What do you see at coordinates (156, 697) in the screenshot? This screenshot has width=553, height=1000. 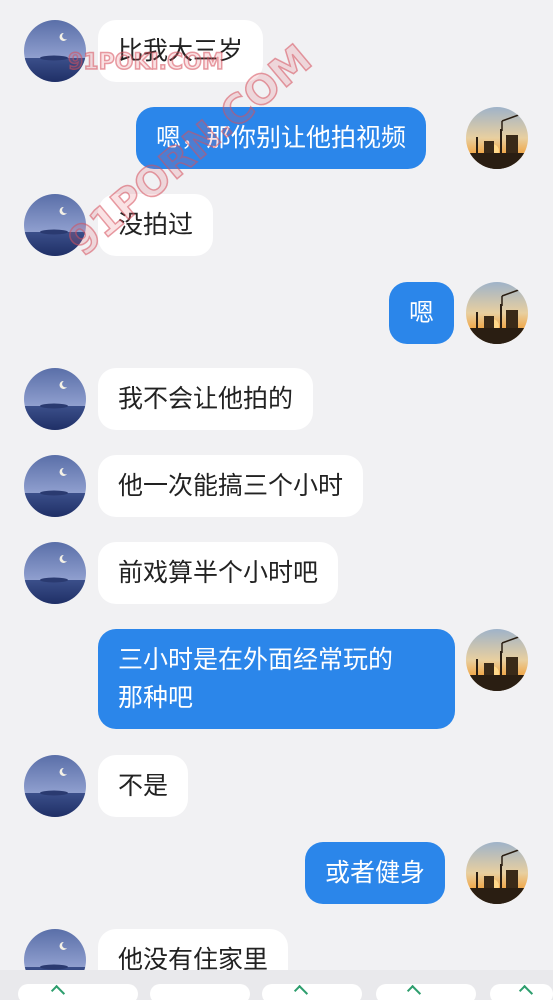 I see `message-line: 那种吧` at bounding box center [156, 697].